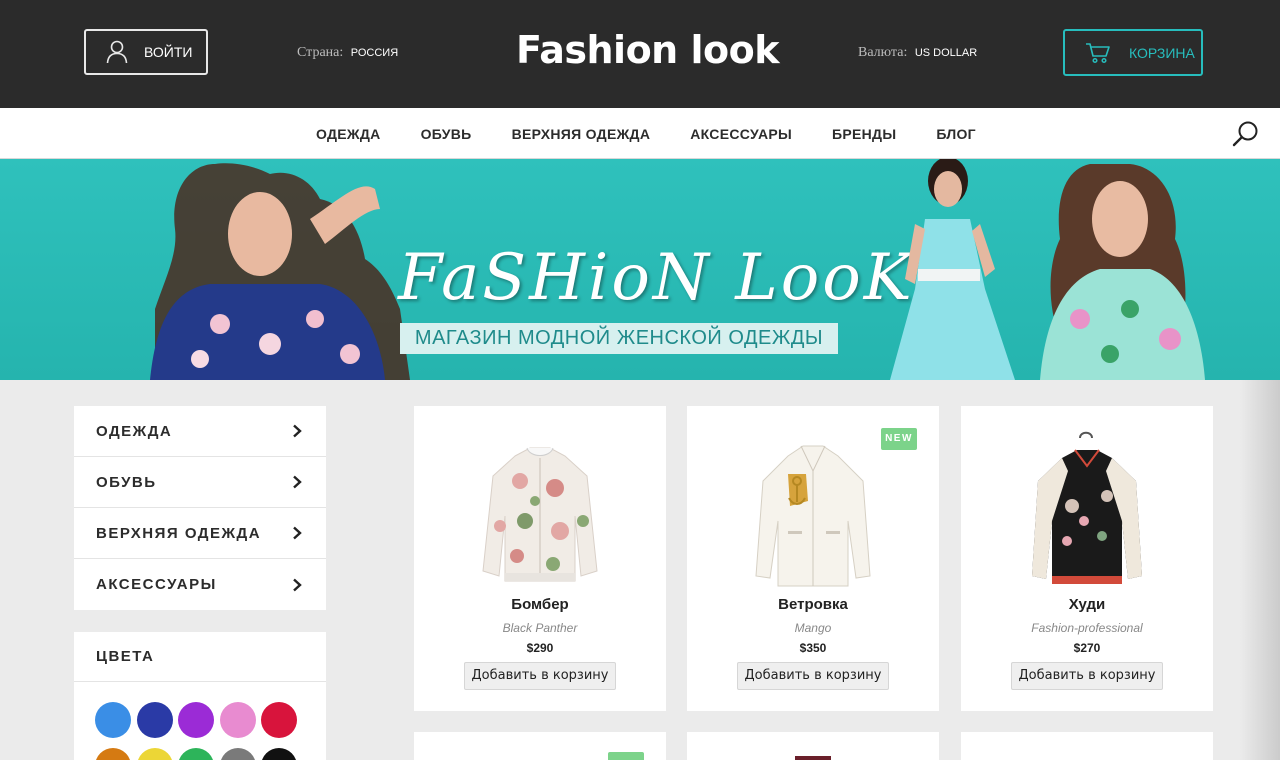  I want to click on currency-label: Валюта:, so click(883, 52).